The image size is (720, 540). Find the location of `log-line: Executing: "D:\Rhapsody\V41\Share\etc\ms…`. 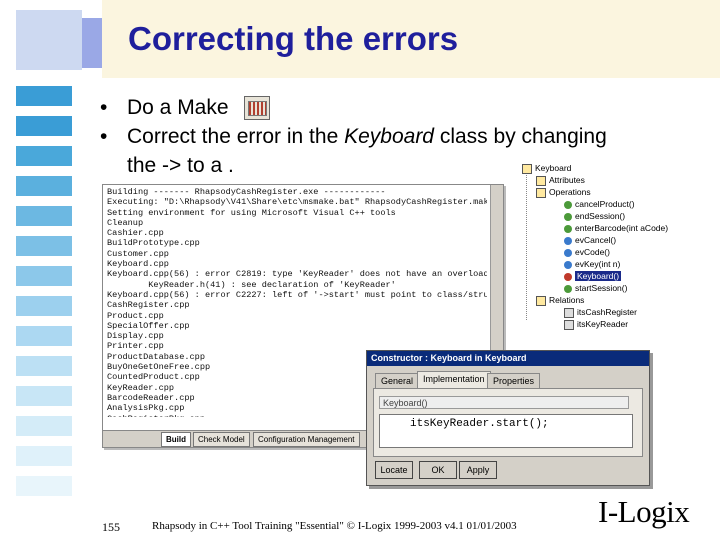

log-line: Executing: "D:\Rhapsody\V41\Share\etc\ms… is located at coordinates (297, 202).